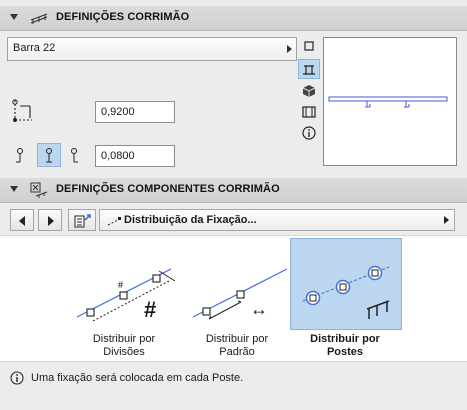 The height and width of the screenshot is (410, 467). What do you see at coordinates (115, 221) in the screenshot?
I see `distribution-icon` at bounding box center [115, 221].